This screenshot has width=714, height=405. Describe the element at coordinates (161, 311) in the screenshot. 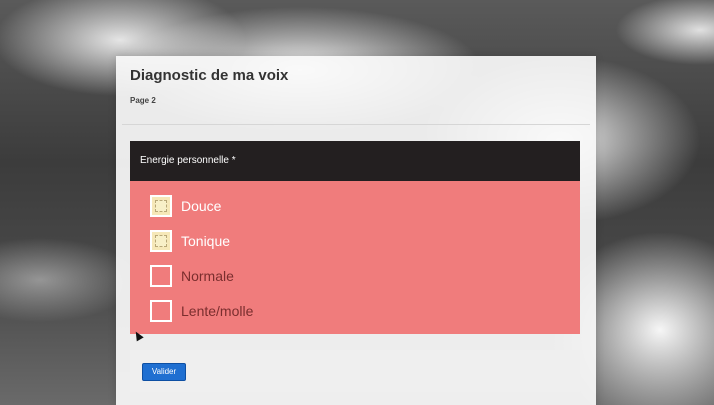

I see `checkbox-lente-molle` at that location.